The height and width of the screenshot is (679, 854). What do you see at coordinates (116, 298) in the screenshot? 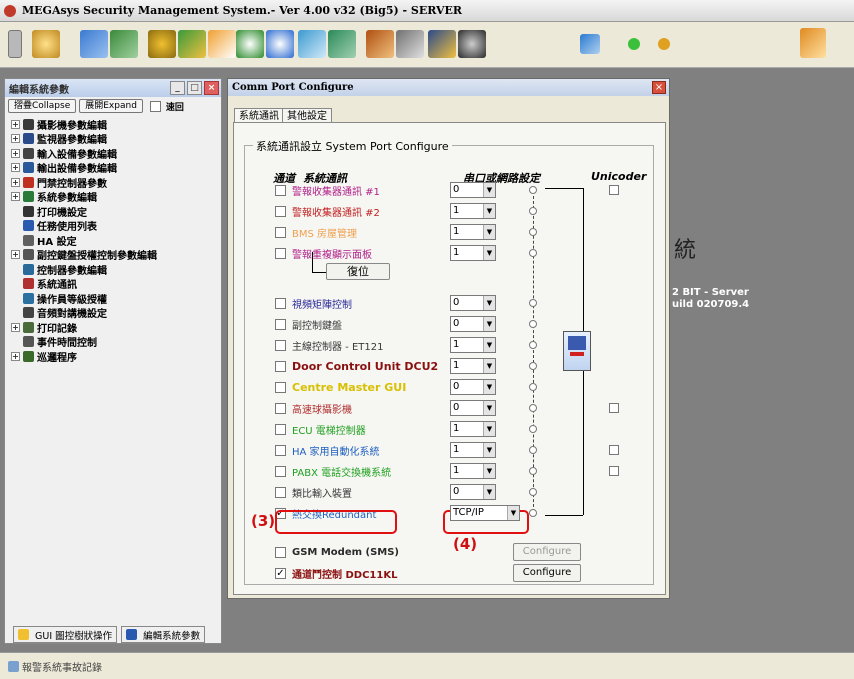
I see `tree-item: 操作員等級授權` at bounding box center [116, 298].